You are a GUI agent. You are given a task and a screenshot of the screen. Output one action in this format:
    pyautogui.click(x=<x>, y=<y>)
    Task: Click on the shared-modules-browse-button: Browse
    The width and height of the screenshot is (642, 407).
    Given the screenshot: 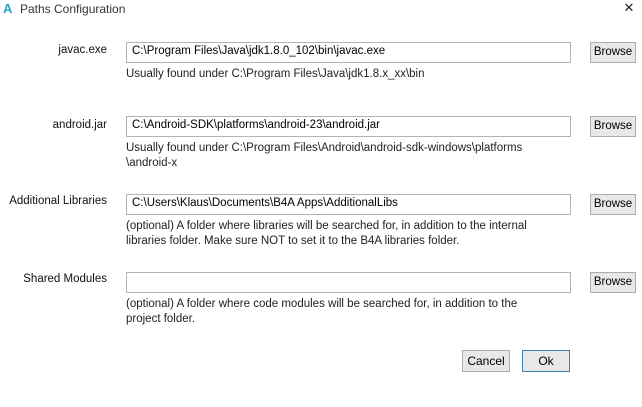 What is the action you would take?
    pyautogui.click(x=613, y=282)
    